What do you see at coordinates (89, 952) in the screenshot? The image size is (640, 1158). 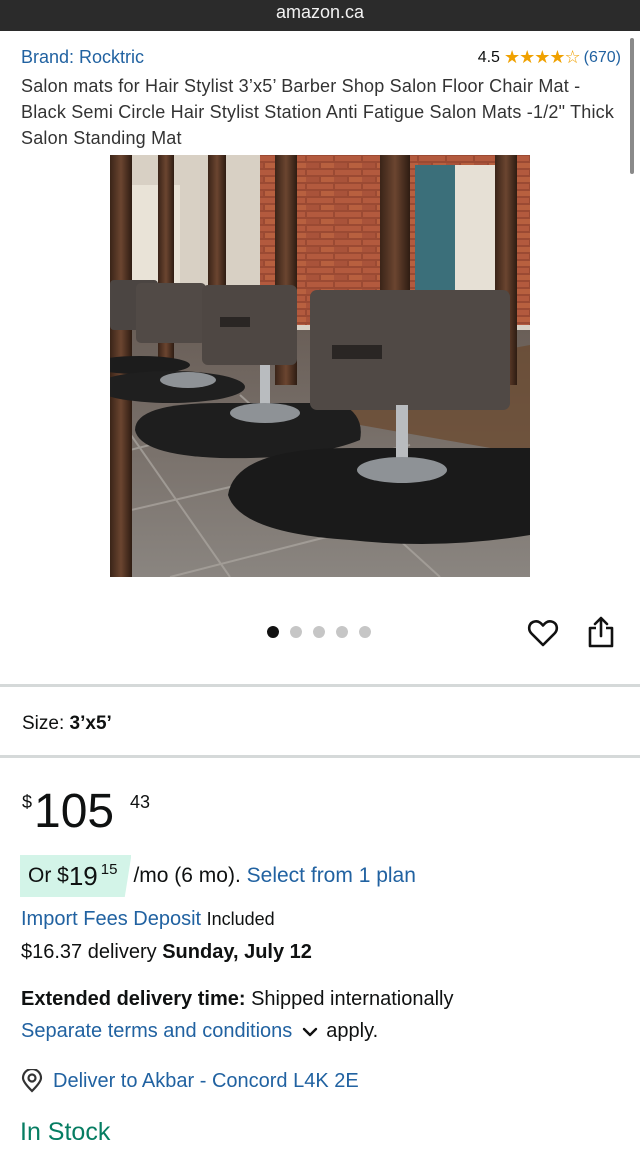 I see `delivery-cost: $16.37 delivery` at bounding box center [89, 952].